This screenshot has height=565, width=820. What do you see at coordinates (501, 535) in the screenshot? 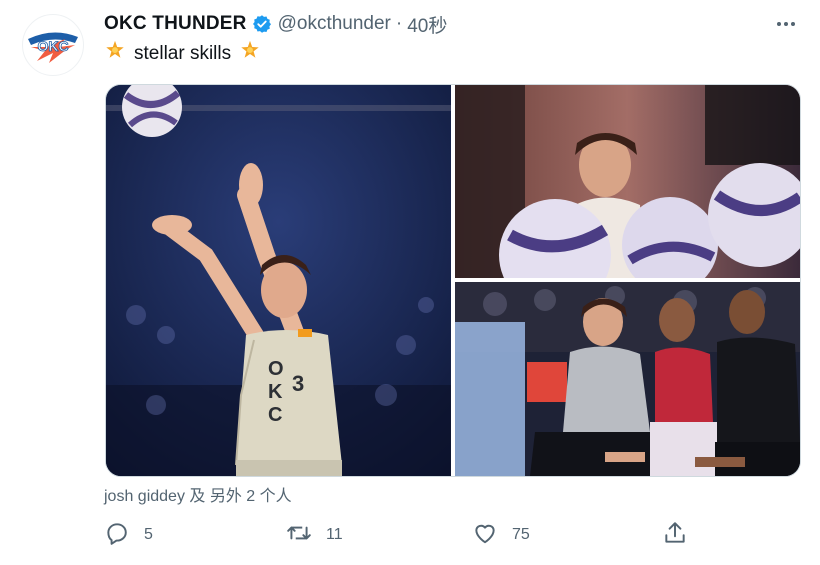
I see `like-button: 75` at bounding box center [501, 535].